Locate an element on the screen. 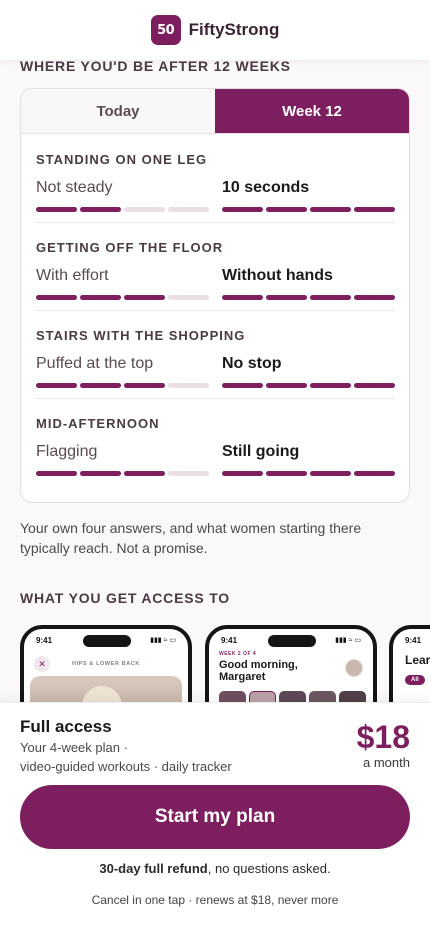 This screenshot has height=932, width=430. refund-note: 30-day full refund, no questions asked. is located at coordinates (215, 868).